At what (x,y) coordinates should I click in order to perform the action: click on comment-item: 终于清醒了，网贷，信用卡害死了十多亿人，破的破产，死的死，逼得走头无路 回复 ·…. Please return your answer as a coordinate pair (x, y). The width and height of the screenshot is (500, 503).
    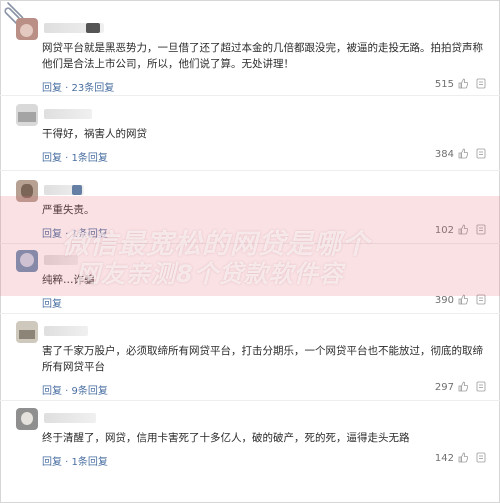
    Looking at the image, I should click on (251, 438).